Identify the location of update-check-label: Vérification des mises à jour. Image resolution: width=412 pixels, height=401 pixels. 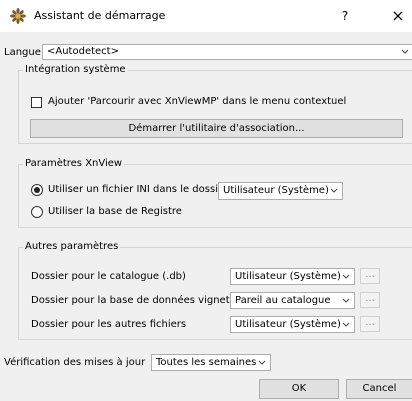
(75, 362).